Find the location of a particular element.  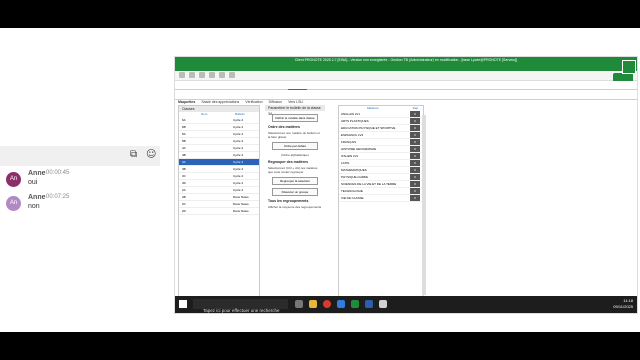

apply-model-button: Définir le modèle dans classe is located at coordinates (295, 118).